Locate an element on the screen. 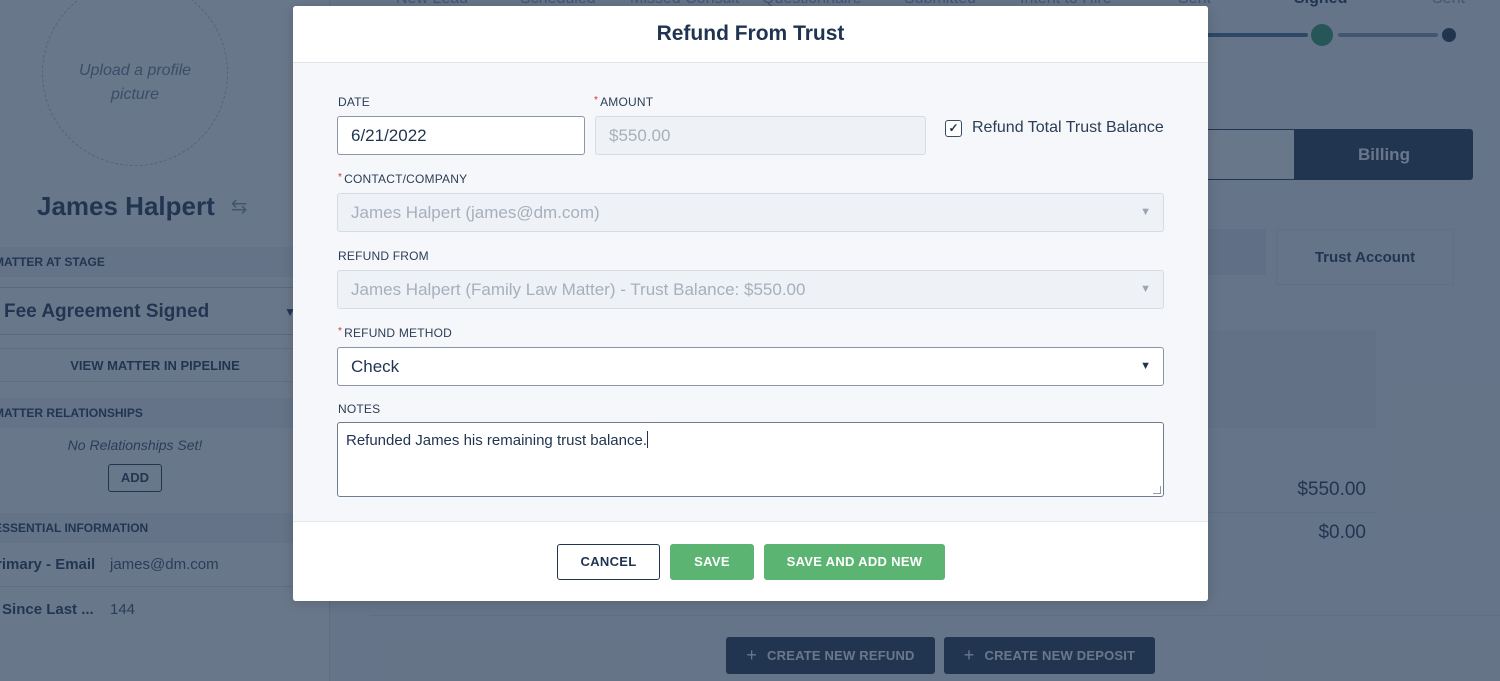 Image resolution: width=1500 pixels, height=681 pixels. date-input: 6/21/2022 is located at coordinates (461, 135).